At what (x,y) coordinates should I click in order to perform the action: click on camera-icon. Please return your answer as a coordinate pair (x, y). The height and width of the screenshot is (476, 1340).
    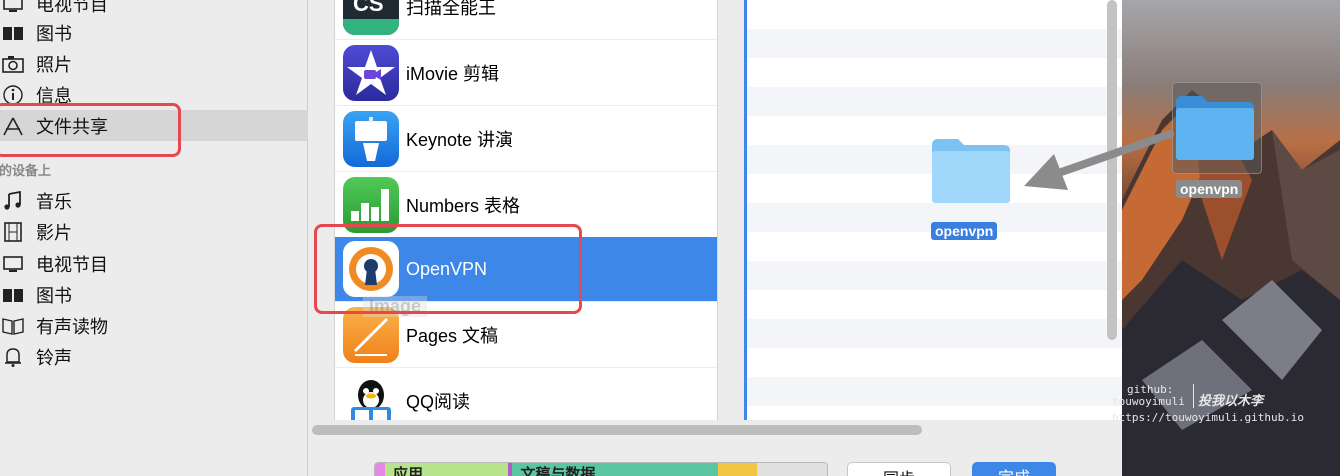
    Looking at the image, I should click on (13, 64).